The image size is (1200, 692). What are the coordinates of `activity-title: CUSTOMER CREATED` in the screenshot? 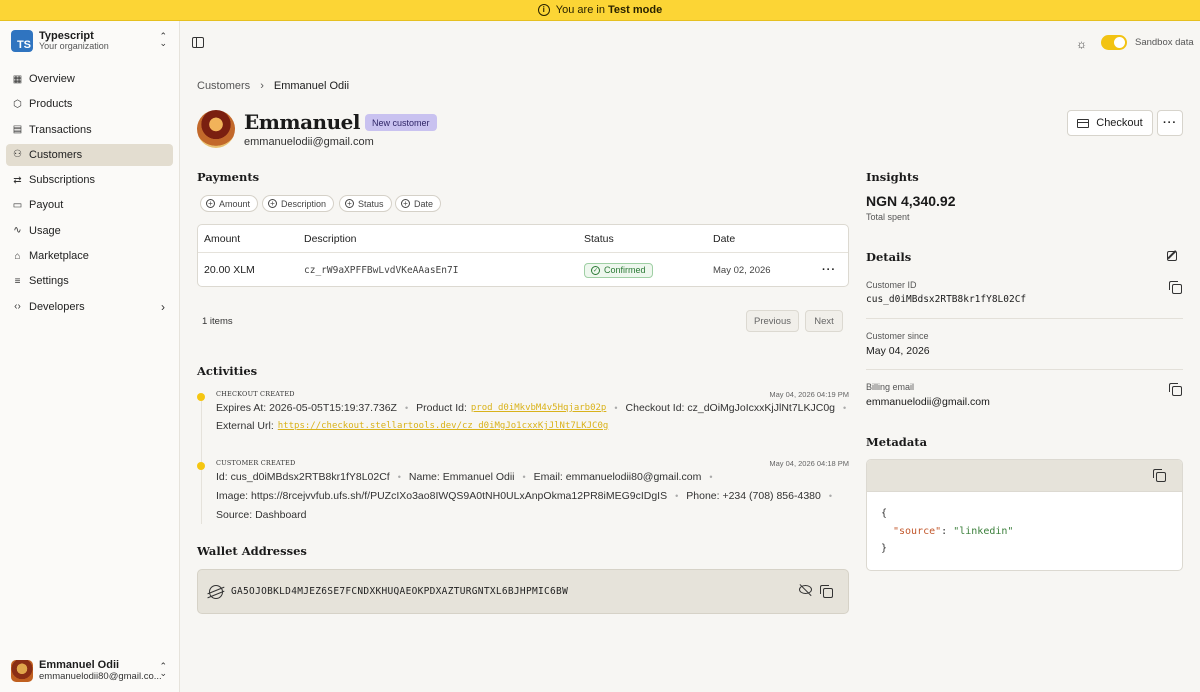 It's located at (256, 463).